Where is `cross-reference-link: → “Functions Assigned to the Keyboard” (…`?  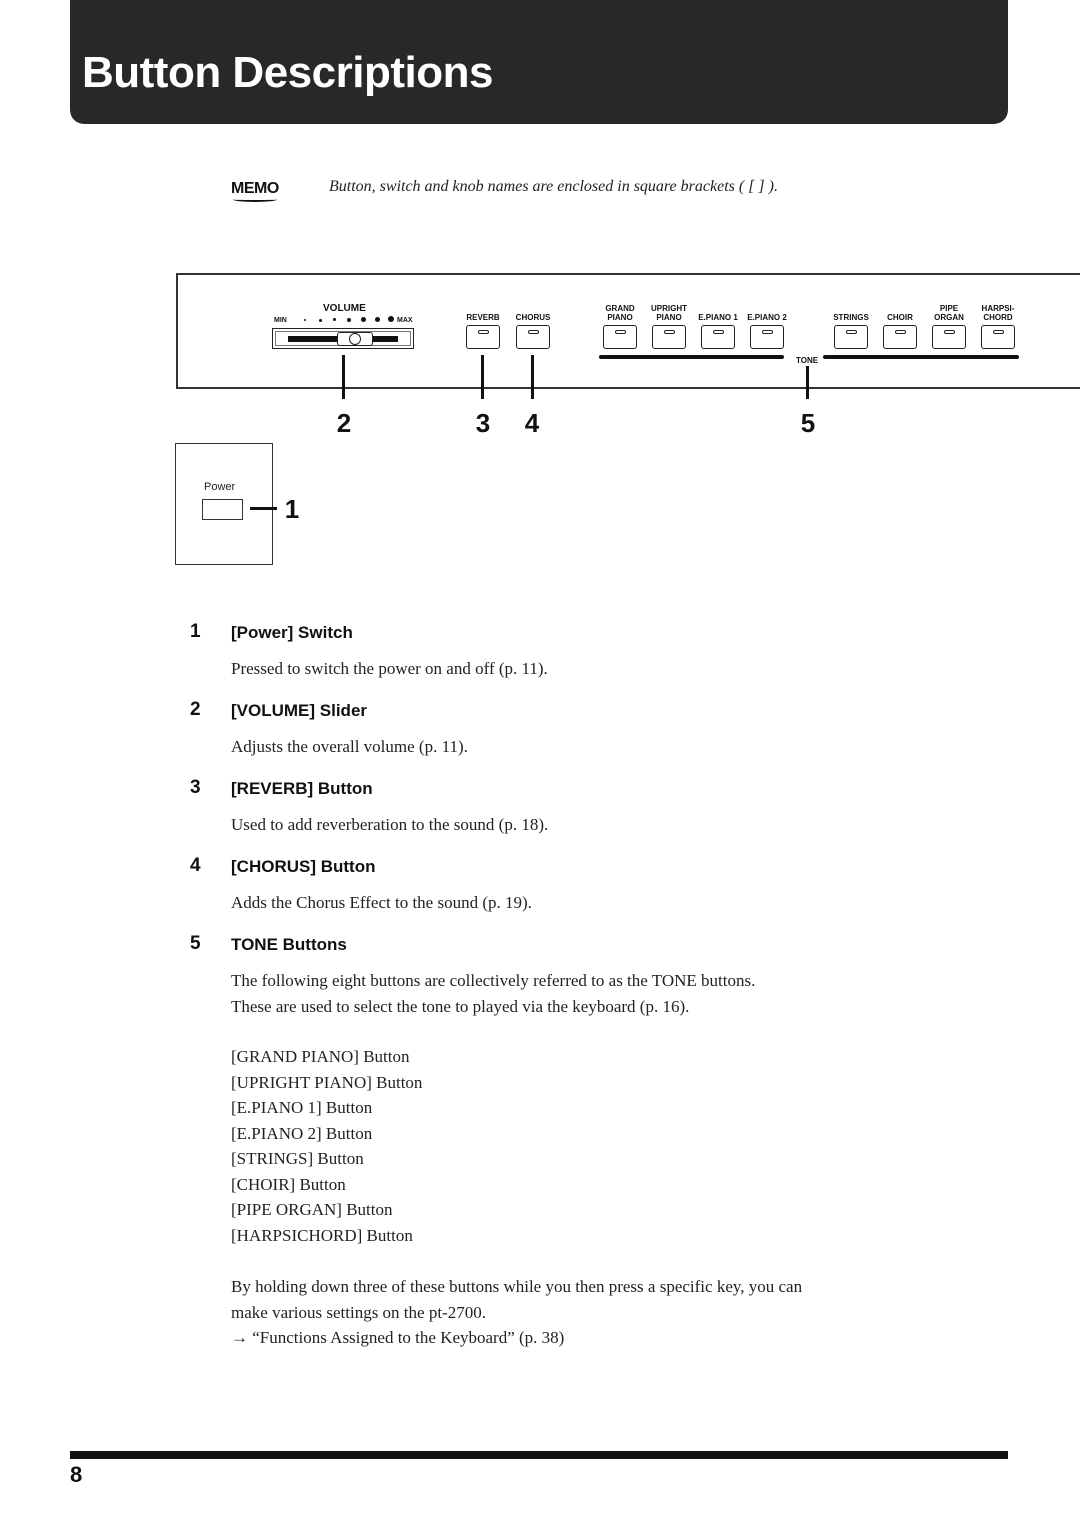
cross-reference-link: → “Functions Assigned to the Keyboard” (… is located at coordinates (397, 1338).